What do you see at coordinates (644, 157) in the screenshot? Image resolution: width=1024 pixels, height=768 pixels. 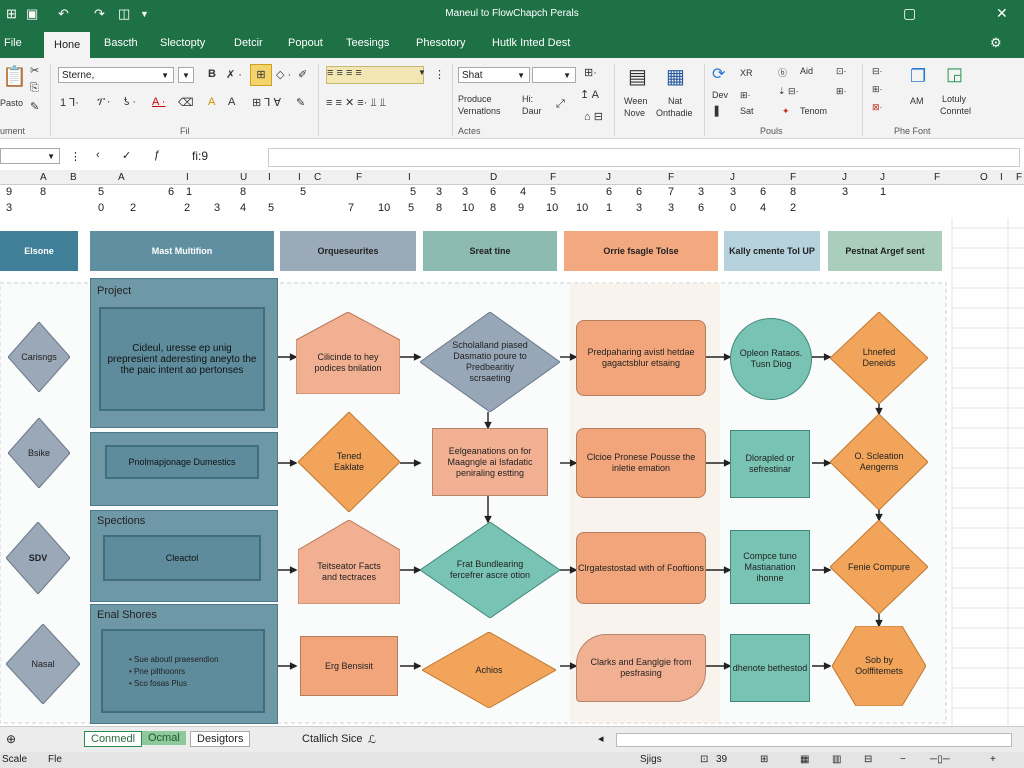 I see `formula-input` at bounding box center [644, 157].